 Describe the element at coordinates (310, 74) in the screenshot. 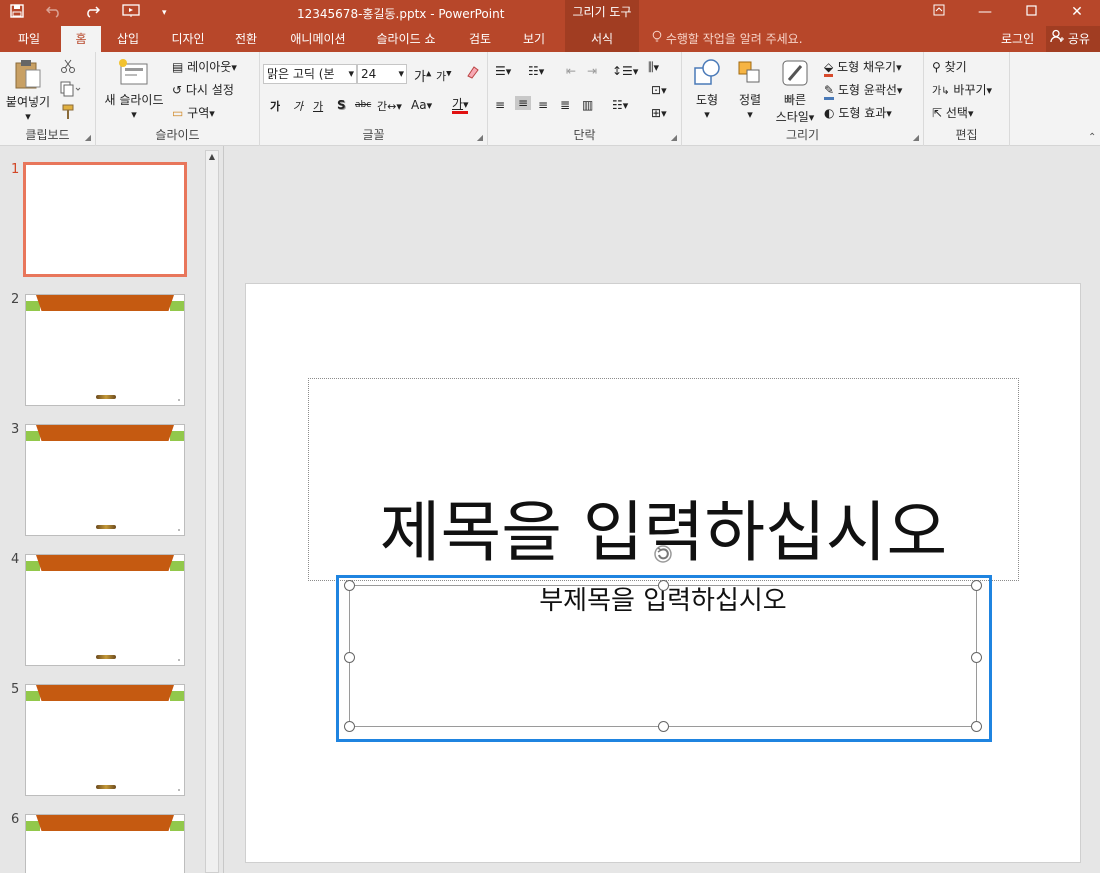

I see `font-name-combo: 맑은 고딕 (본 ▾` at that location.